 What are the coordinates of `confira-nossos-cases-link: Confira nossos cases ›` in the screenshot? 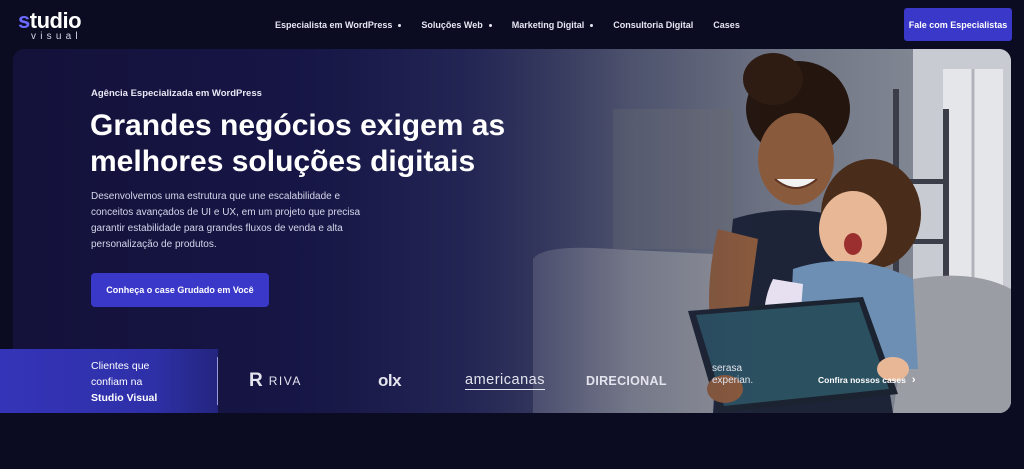 It's located at (867, 380).